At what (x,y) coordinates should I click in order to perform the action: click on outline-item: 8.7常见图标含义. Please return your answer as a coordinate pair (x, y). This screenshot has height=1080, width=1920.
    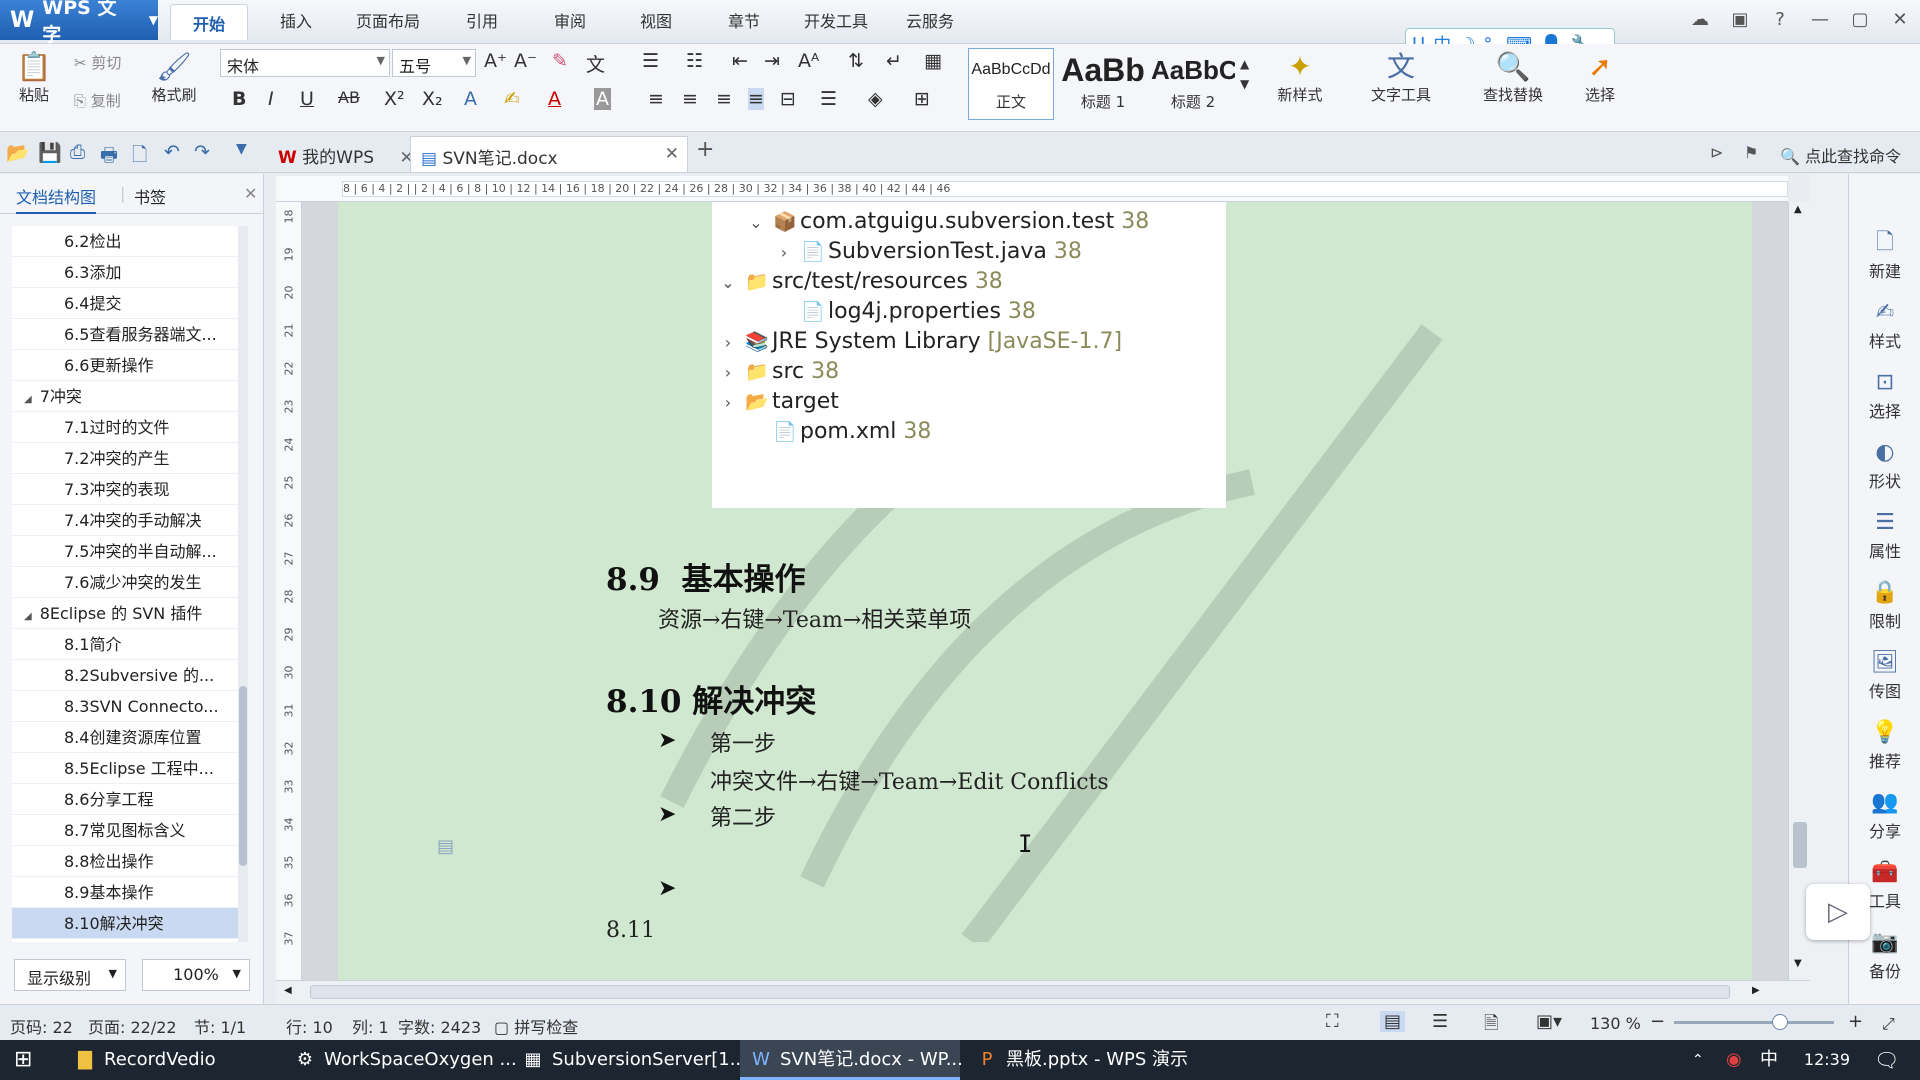
    Looking at the image, I should click on (126, 830).